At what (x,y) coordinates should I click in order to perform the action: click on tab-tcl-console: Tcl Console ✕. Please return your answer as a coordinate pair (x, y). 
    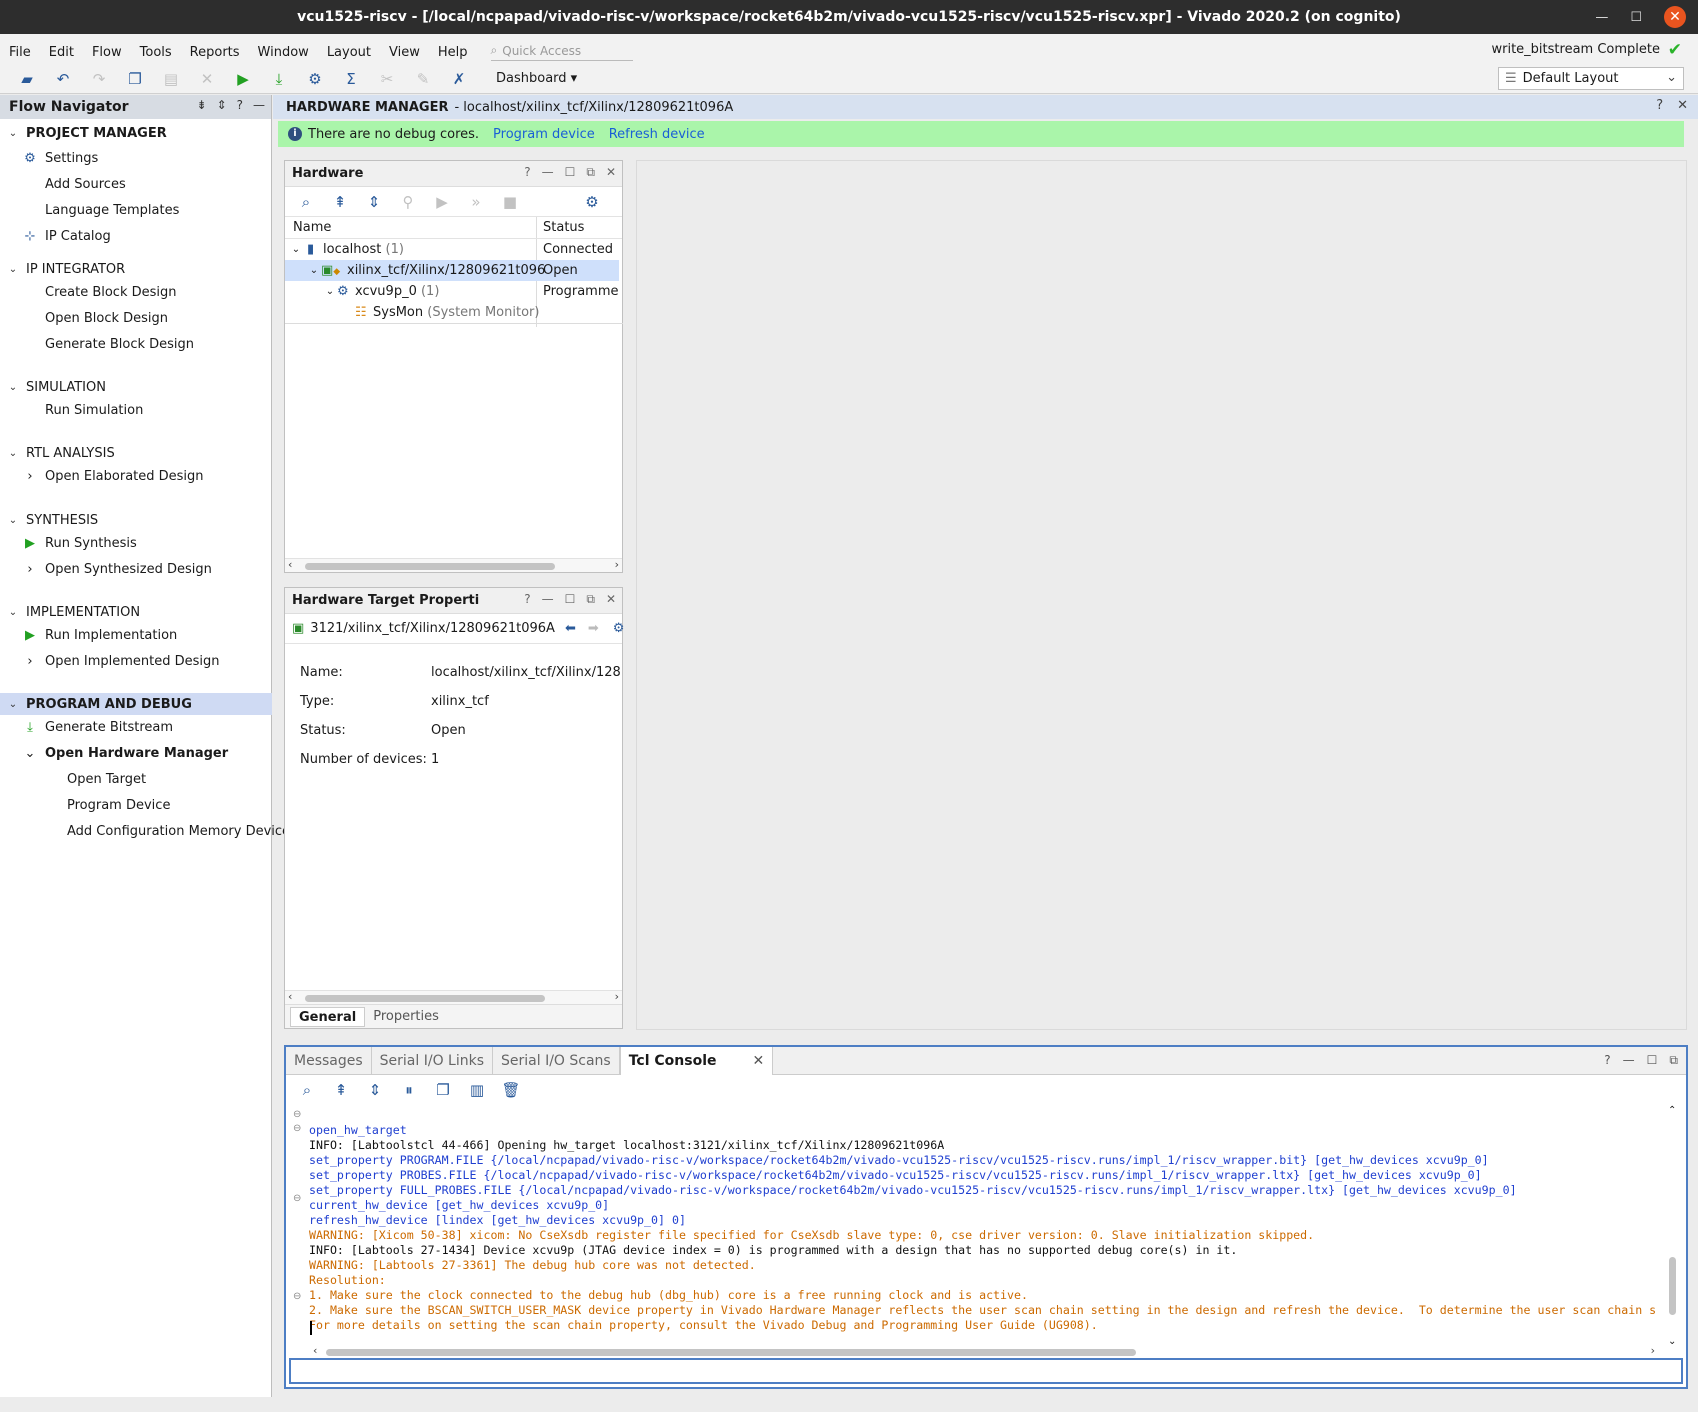
    Looking at the image, I should click on (696, 1060).